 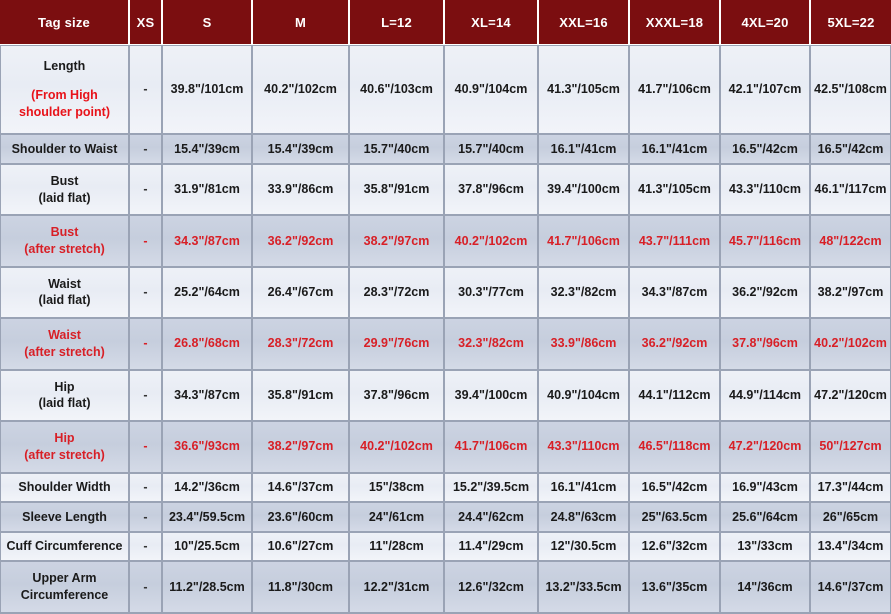 I want to click on cell-s: 36.6"/93cm, so click(x=208, y=448).